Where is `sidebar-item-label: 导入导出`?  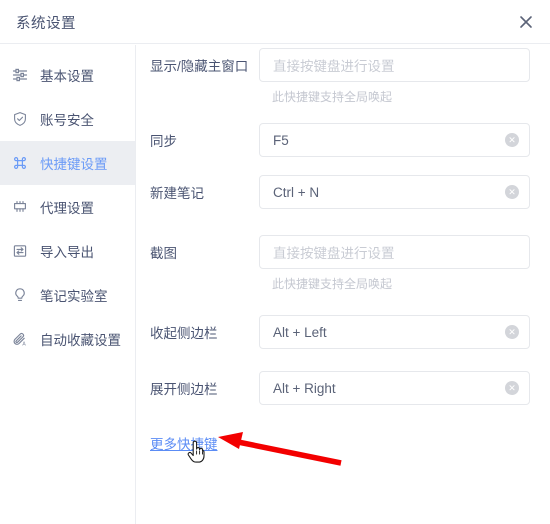
sidebar-item-label: 导入导出 is located at coordinates (67, 252).